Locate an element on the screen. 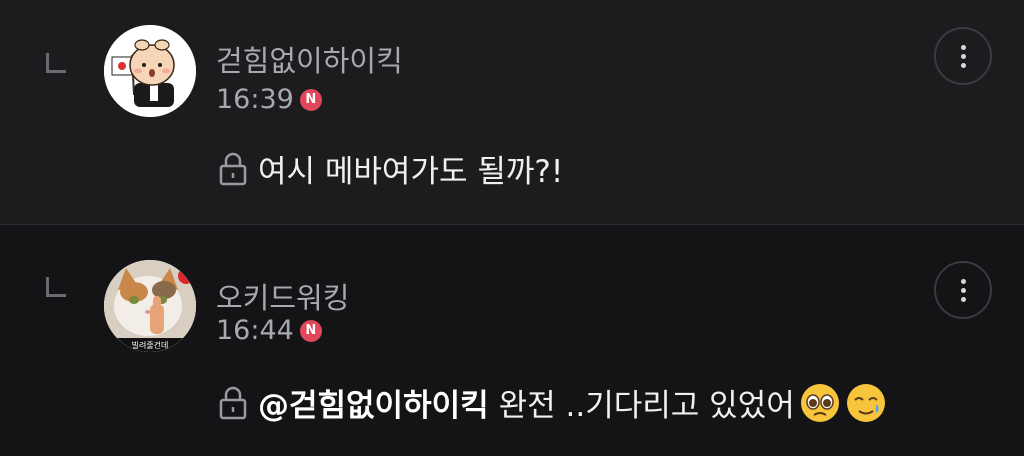 The width and height of the screenshot is (1024, 456). message-row: @걷힘없이하이킥 완전 ..기다리고 있었어 is located at coordinates (552, 402).